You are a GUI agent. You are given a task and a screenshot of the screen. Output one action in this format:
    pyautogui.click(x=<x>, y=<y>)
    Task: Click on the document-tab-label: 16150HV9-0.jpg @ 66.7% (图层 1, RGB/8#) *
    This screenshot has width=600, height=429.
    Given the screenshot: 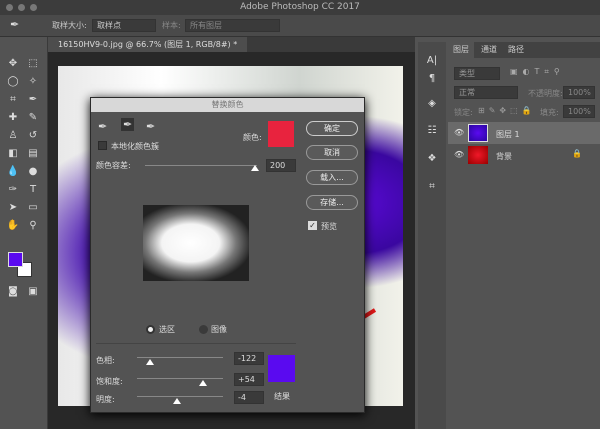 What is the action you would take?
    pyautogui.click(x=148, y=44)
    